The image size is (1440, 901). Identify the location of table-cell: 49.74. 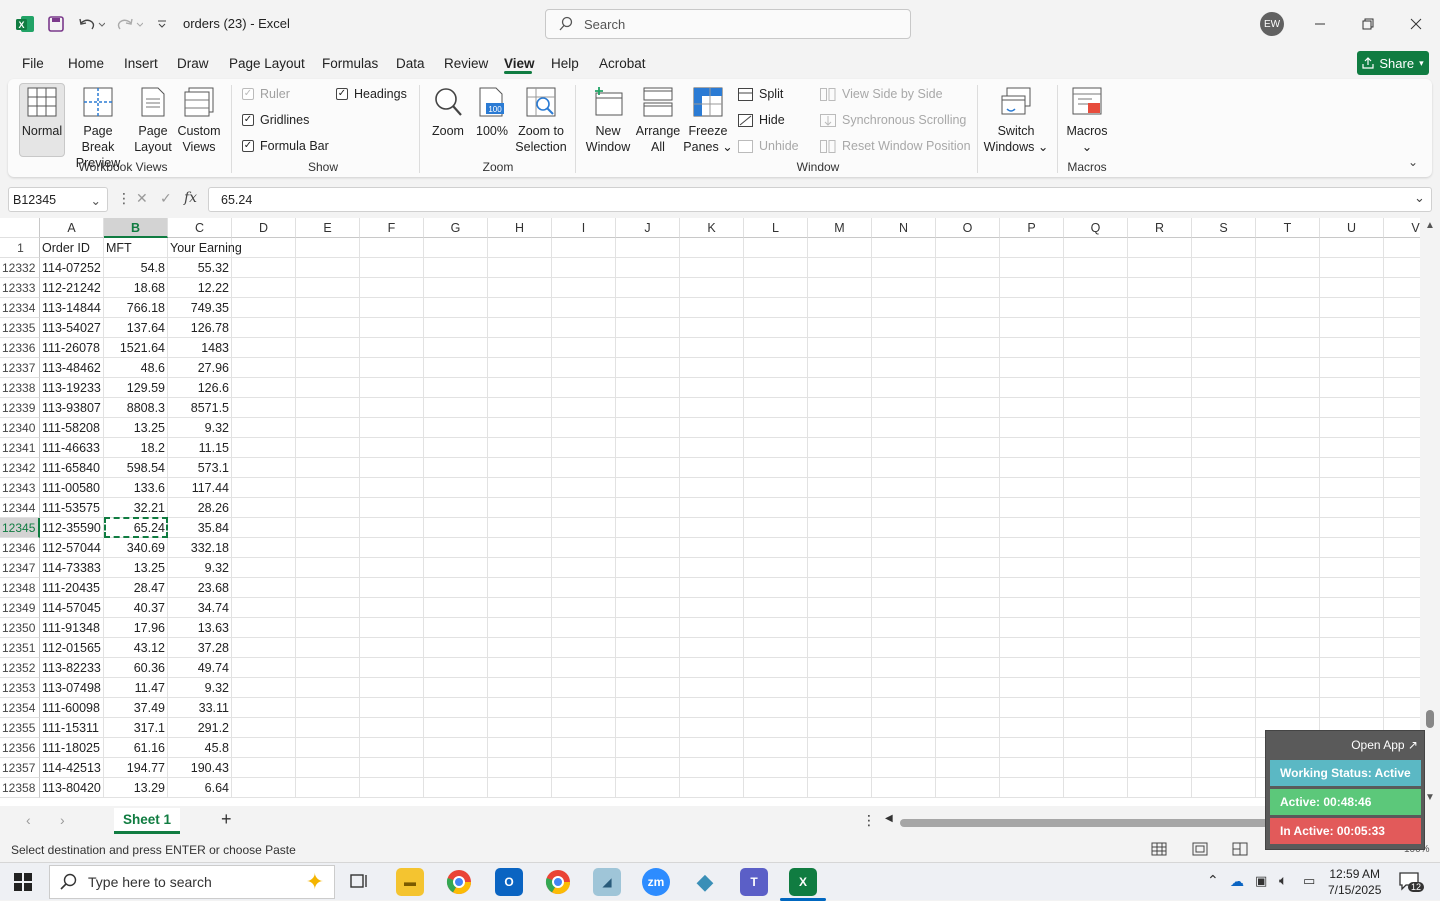
(200, 668).